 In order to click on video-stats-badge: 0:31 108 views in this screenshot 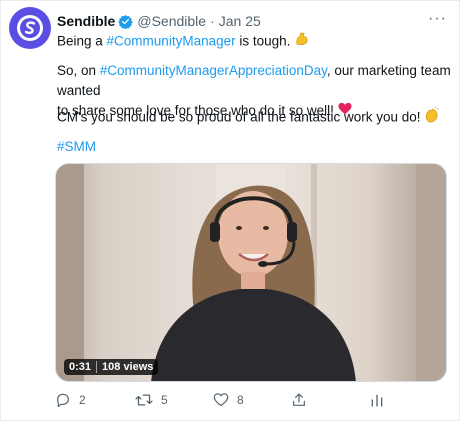, I will do `click(111, 367)`.